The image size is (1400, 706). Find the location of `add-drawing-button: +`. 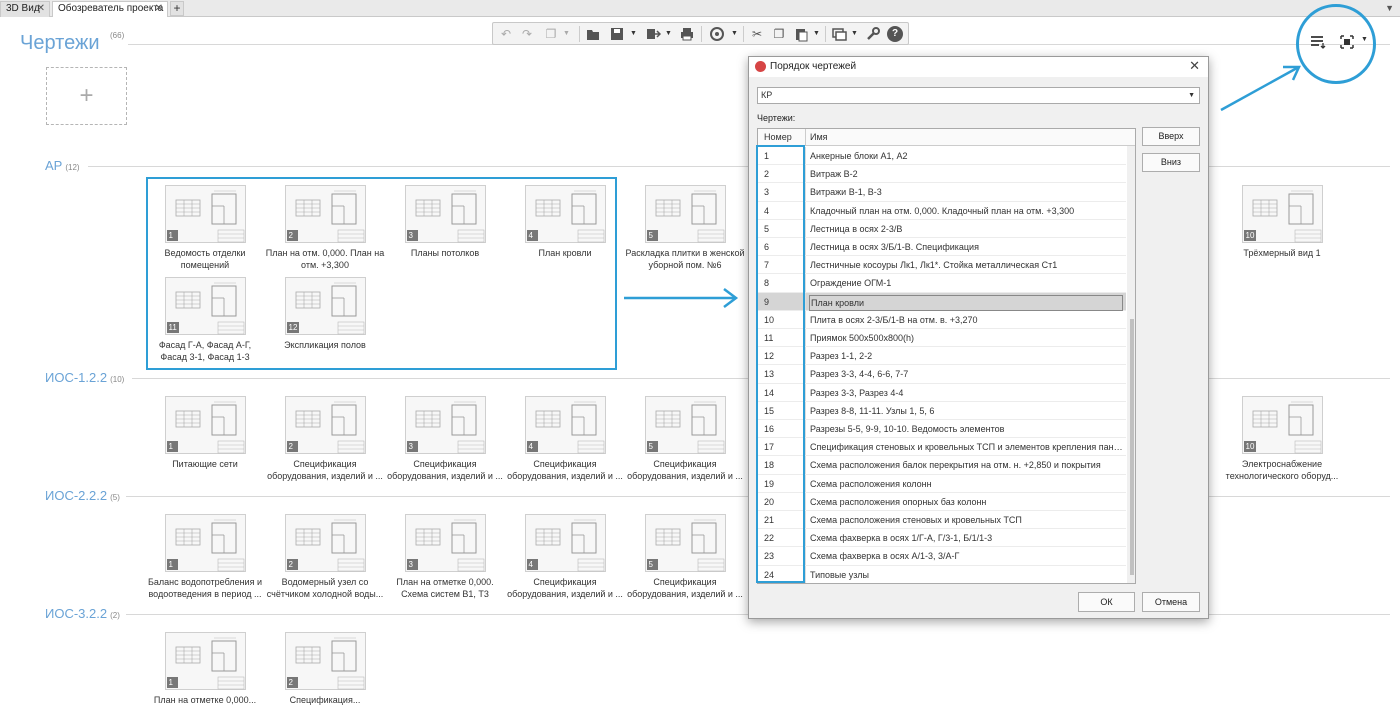

add-drawing-button: + is located at coordinates (86, 96).